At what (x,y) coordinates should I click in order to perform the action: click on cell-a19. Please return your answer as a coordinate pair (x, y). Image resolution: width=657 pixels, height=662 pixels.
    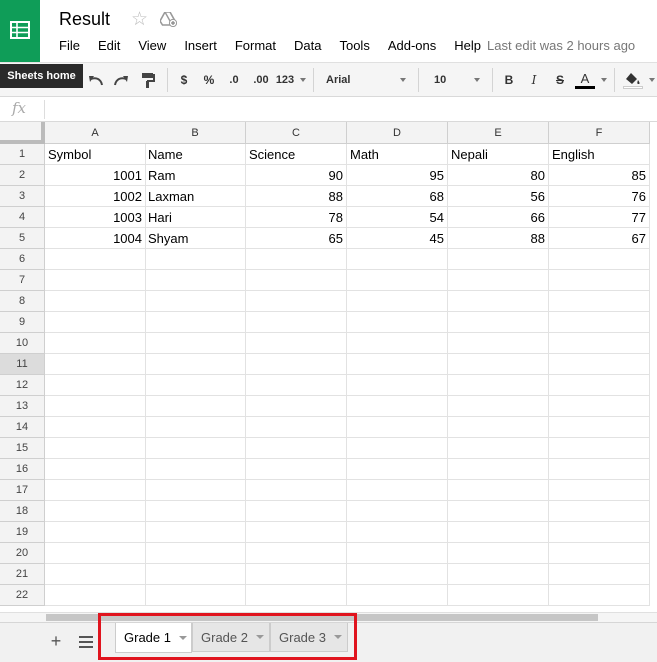
    Looking at the image, I should click on (95, 532).